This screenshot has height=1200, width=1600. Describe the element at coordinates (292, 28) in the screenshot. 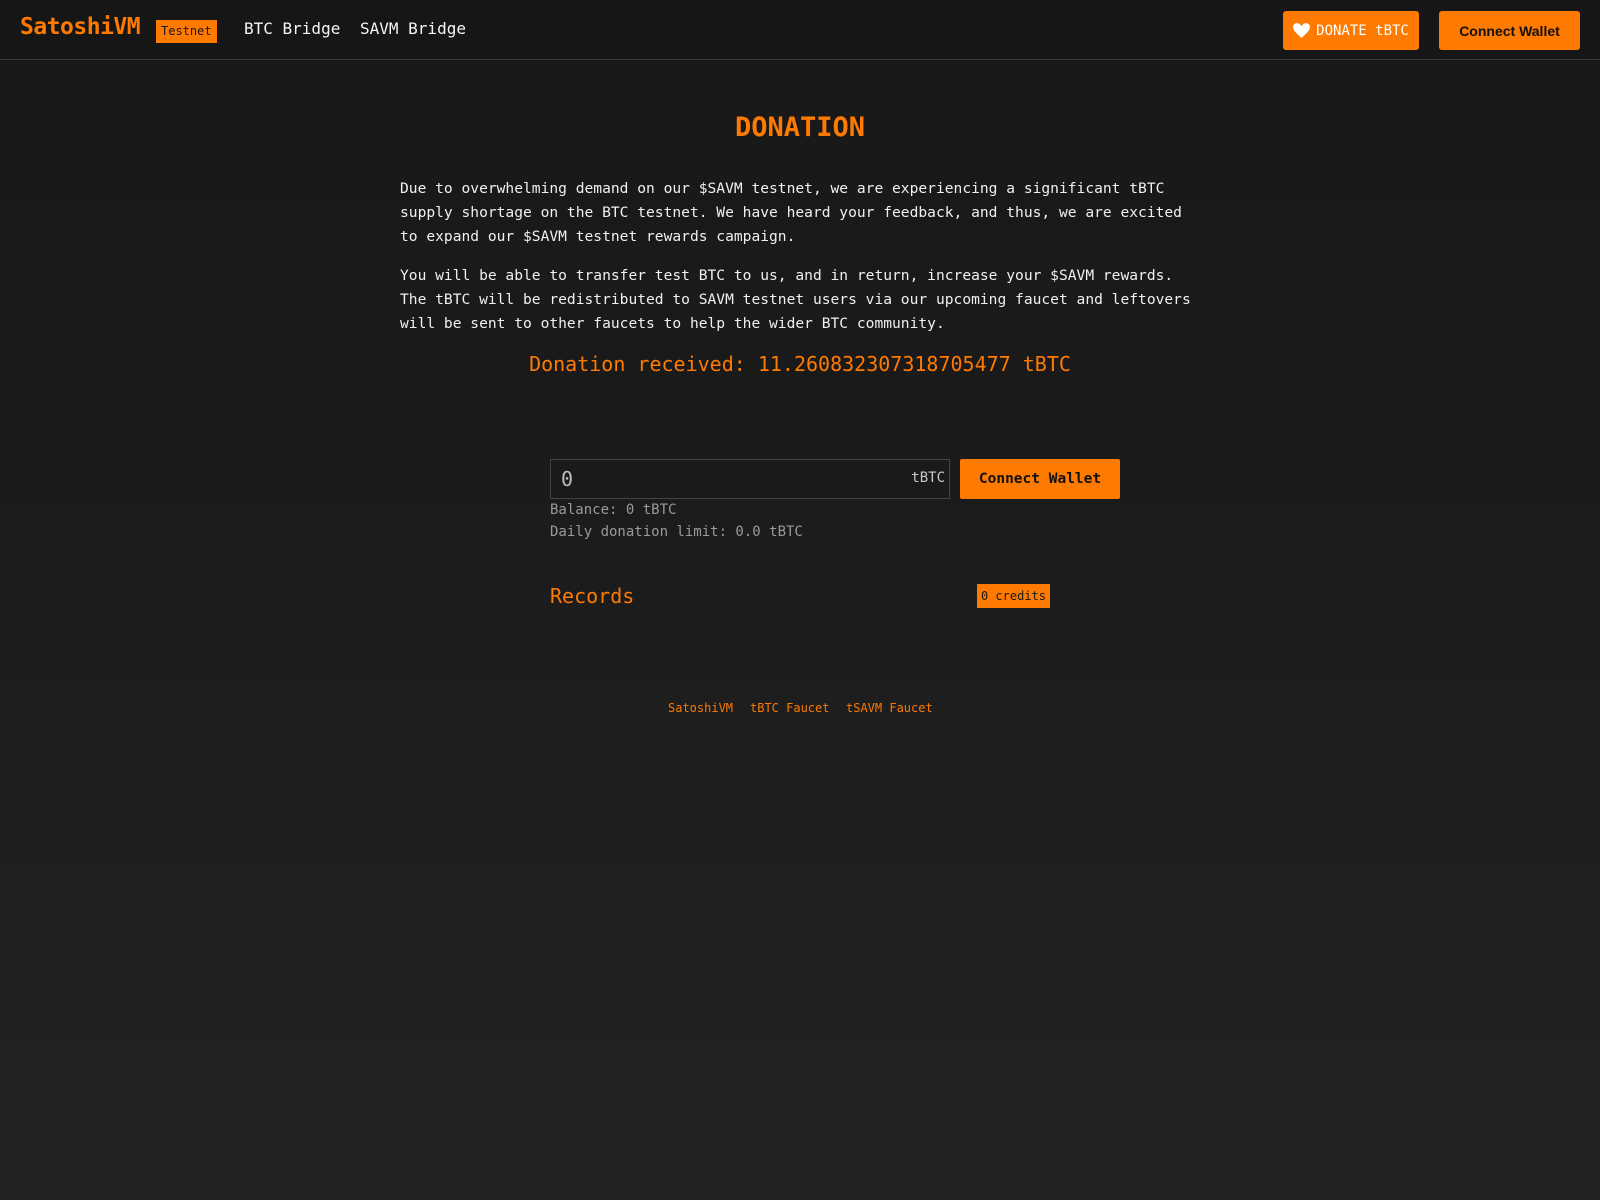

I see `nav-btc-bridge: BTC Bridge` at that location.